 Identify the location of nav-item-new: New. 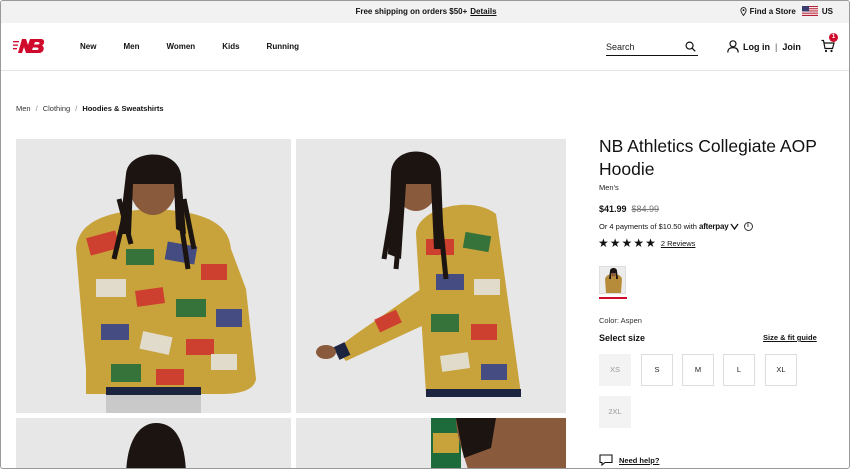
(88, 46).